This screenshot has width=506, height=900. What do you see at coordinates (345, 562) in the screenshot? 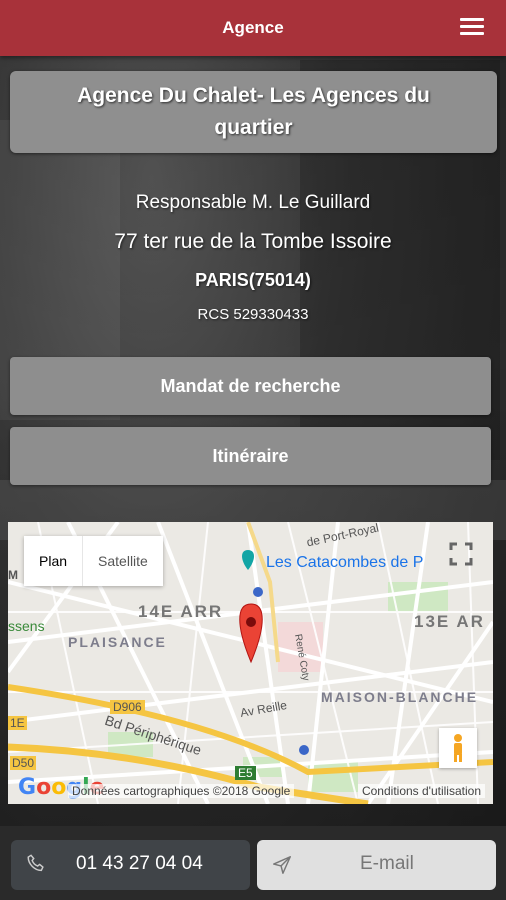
I see `map-label-catacombes: Les Catacombes de P` at bounding box center [345, 562].